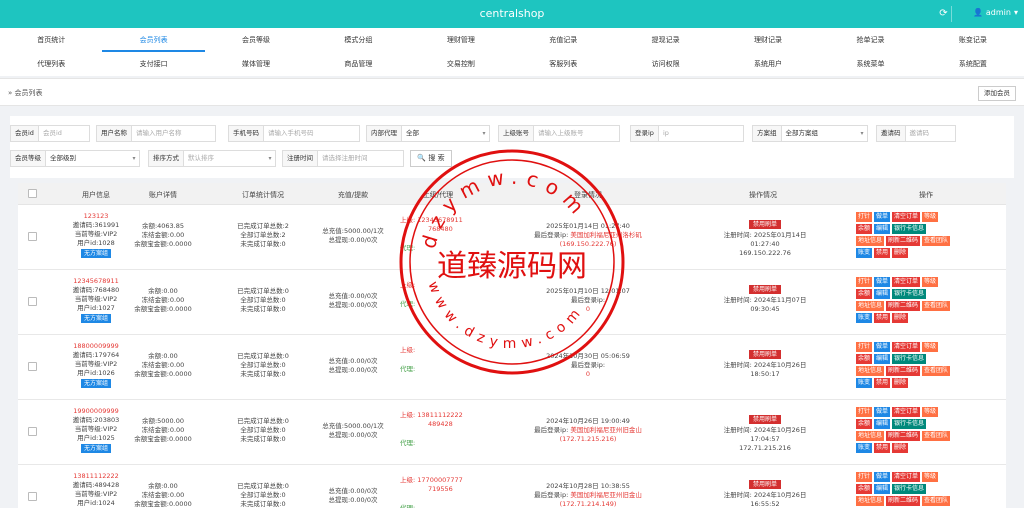 The width and height of the screenshot is (1024, 508). What do you see at coordinates (665, 64) in the screenshot?
I see `nav-item: 访问权限` at bounding box center [665, 64].